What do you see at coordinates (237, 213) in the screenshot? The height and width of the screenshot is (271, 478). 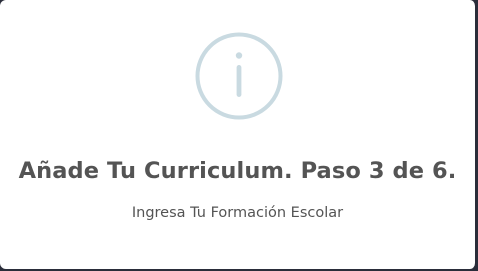 I see `dialog-subtitle: Ingresa Tu Formación Escolar` at bounding box center [237, 213].